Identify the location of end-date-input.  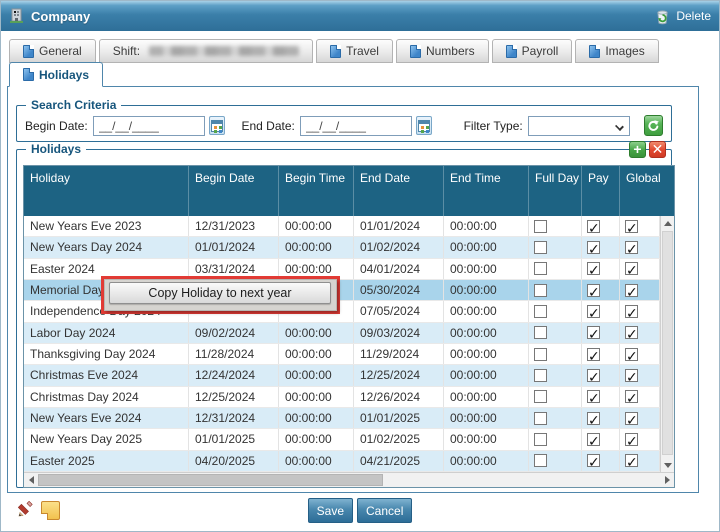
(355, 125).